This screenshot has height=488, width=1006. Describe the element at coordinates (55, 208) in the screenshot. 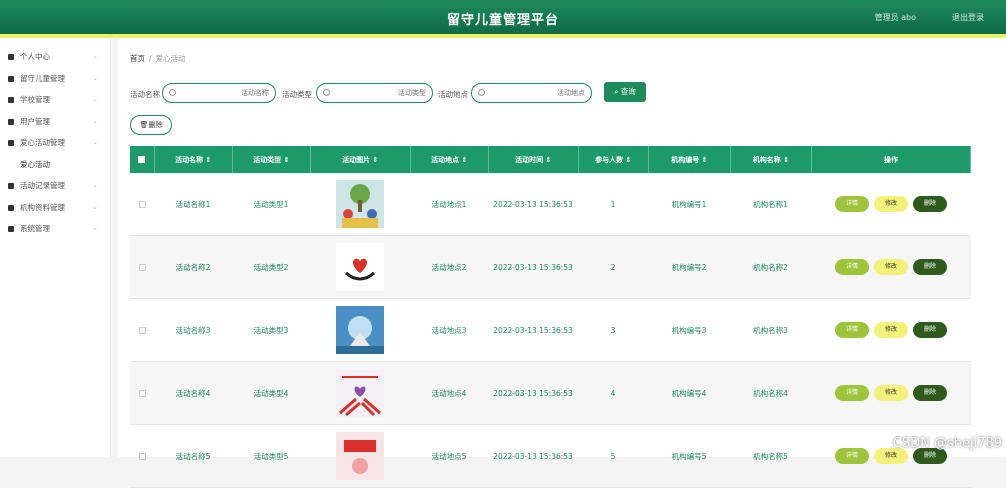

I see `sidebar-item-org: 机构资料管理 ⌄` at that location.